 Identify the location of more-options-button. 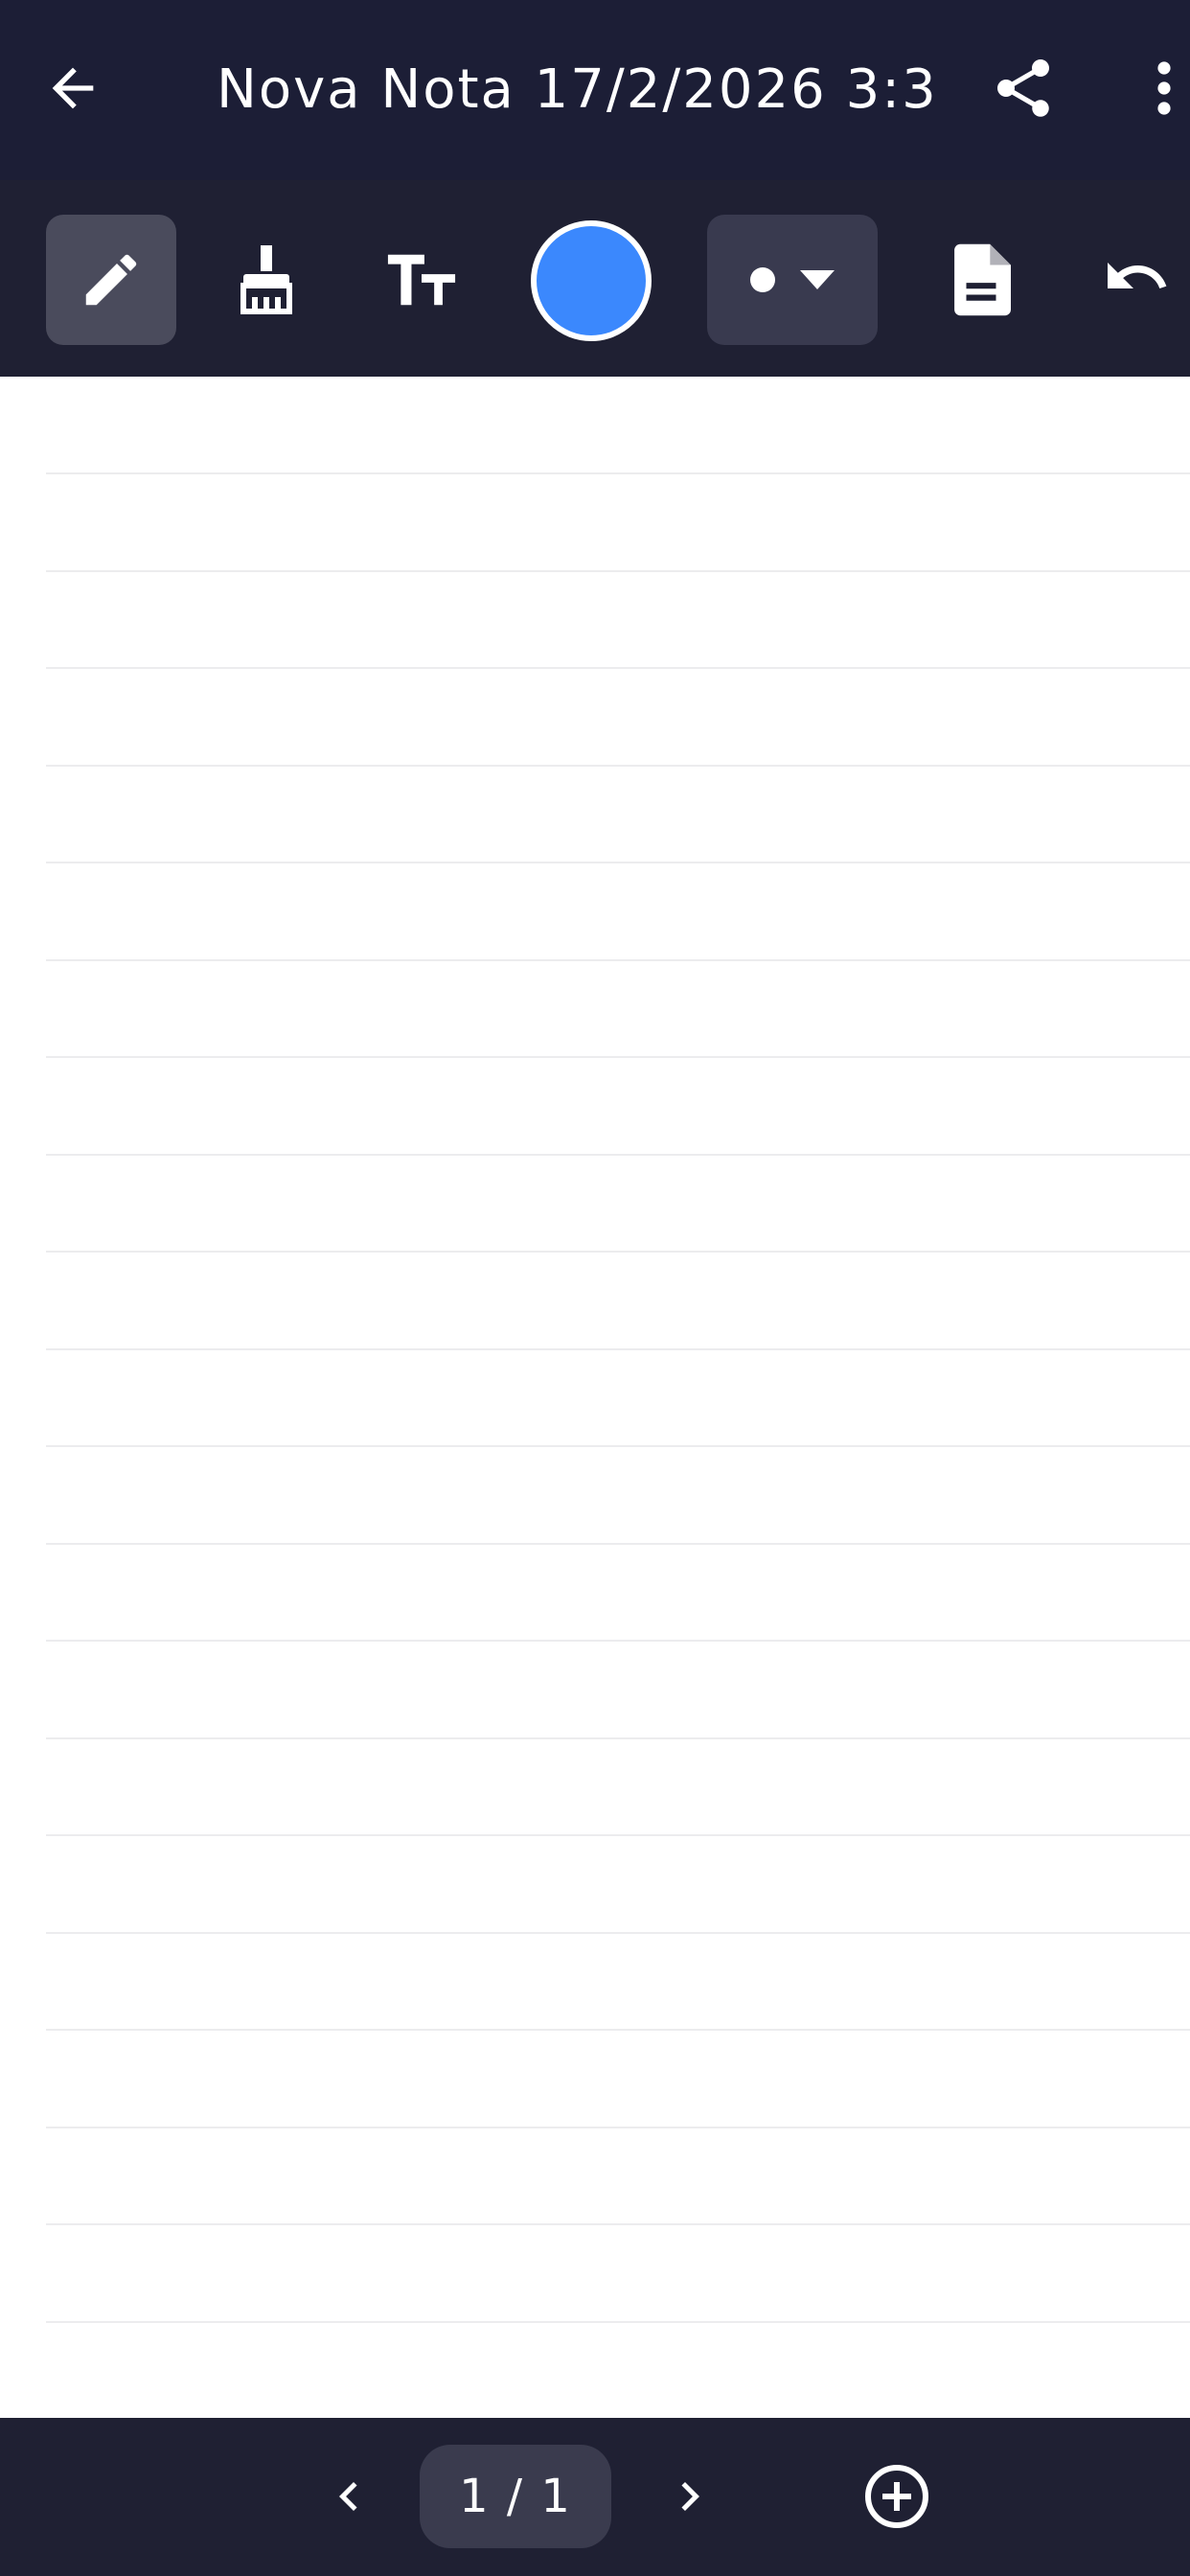
(1170, 88).